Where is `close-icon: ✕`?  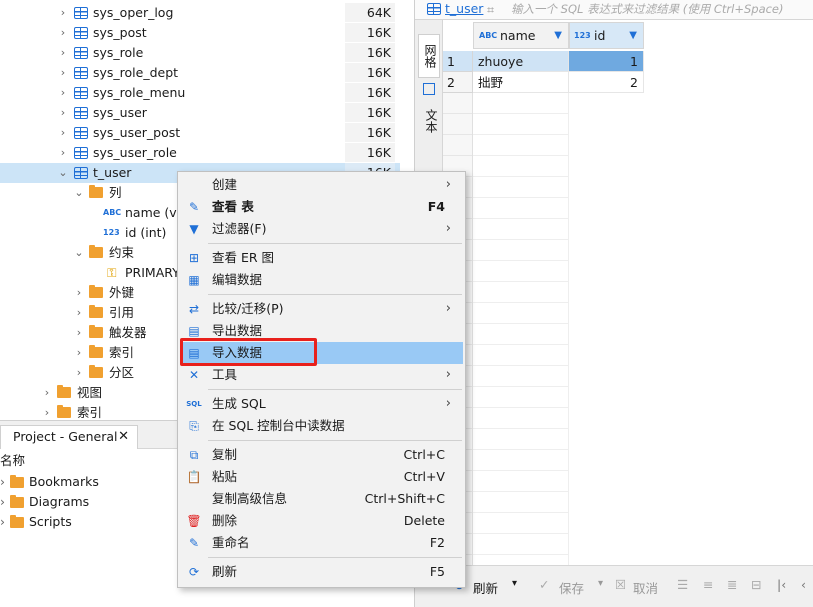
close-icon: ✕ is located at coordinates (123, 437).